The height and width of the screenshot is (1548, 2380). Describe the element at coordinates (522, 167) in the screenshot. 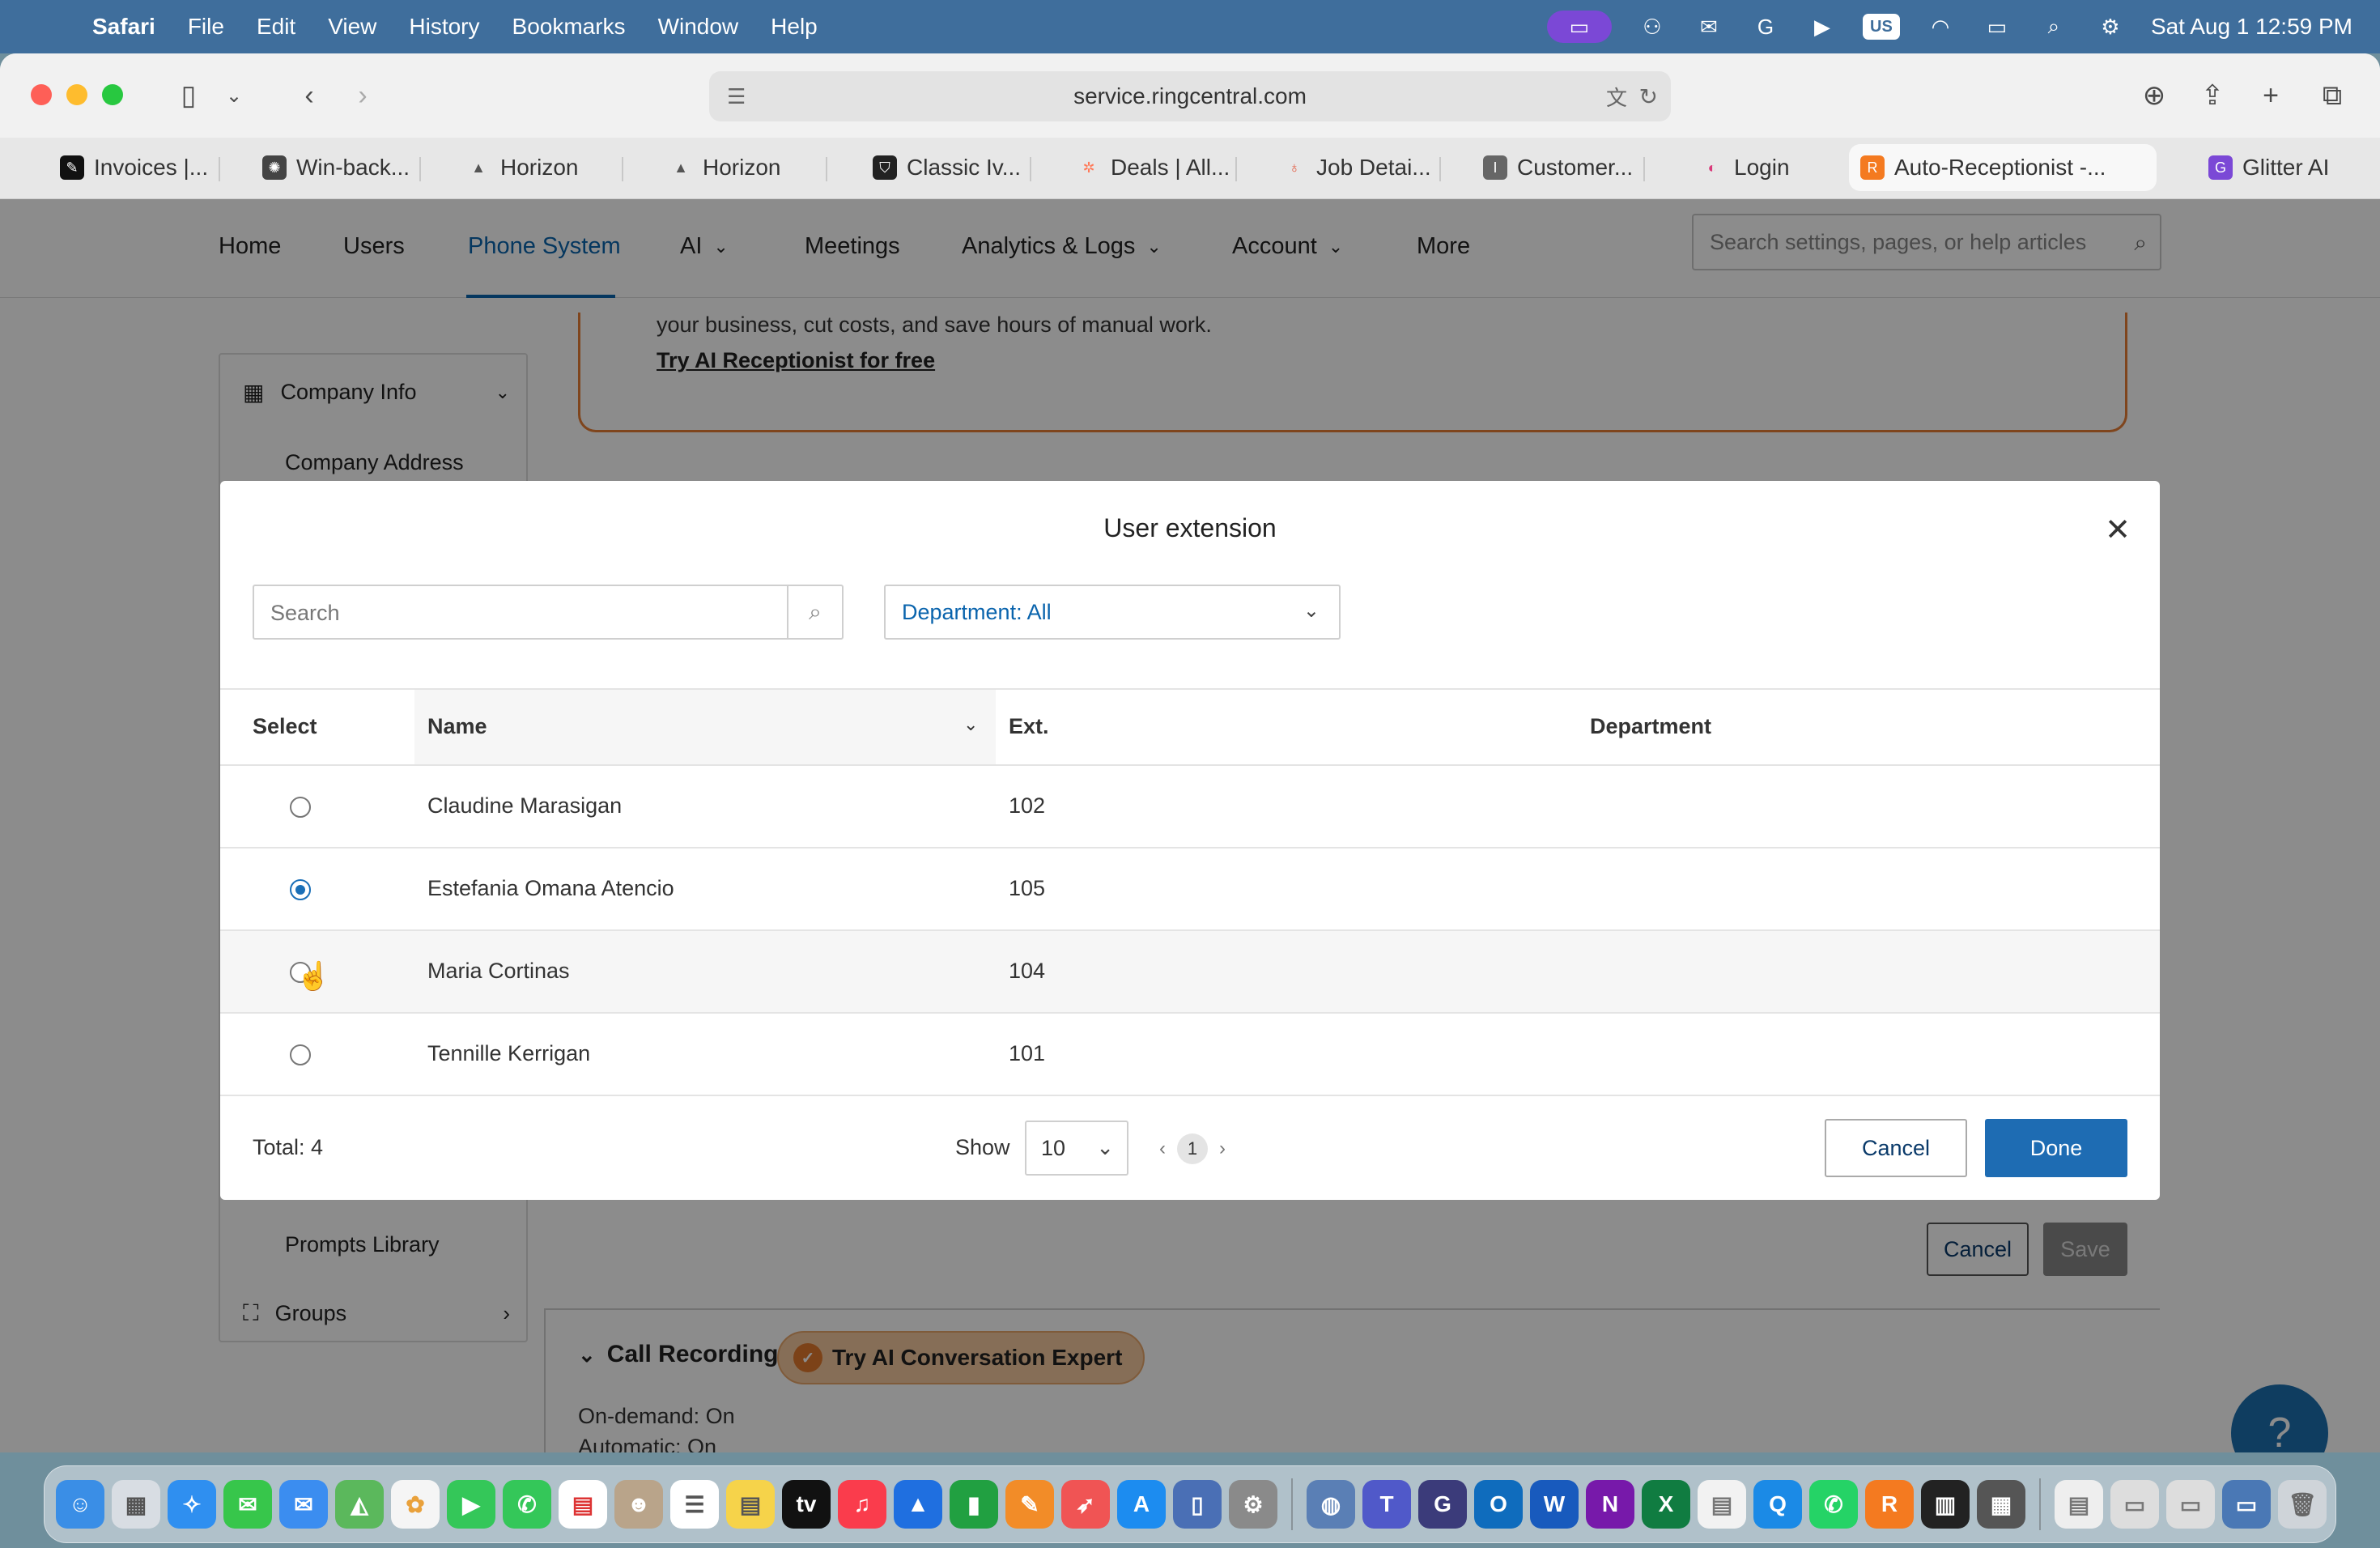

I see `tab-horizon-1: ▲ Horizon` at that location.